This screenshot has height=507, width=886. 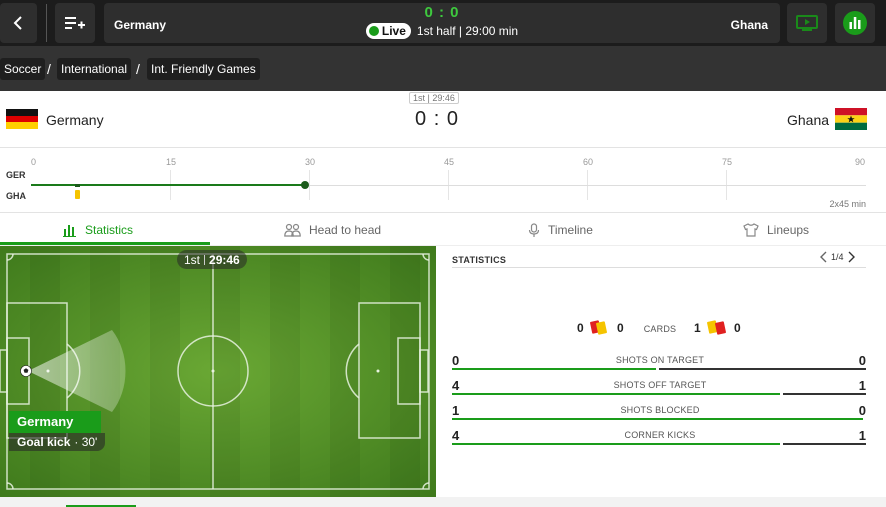 I want to click on statistics-title: STATISTICS, so click(x=479, y=260).